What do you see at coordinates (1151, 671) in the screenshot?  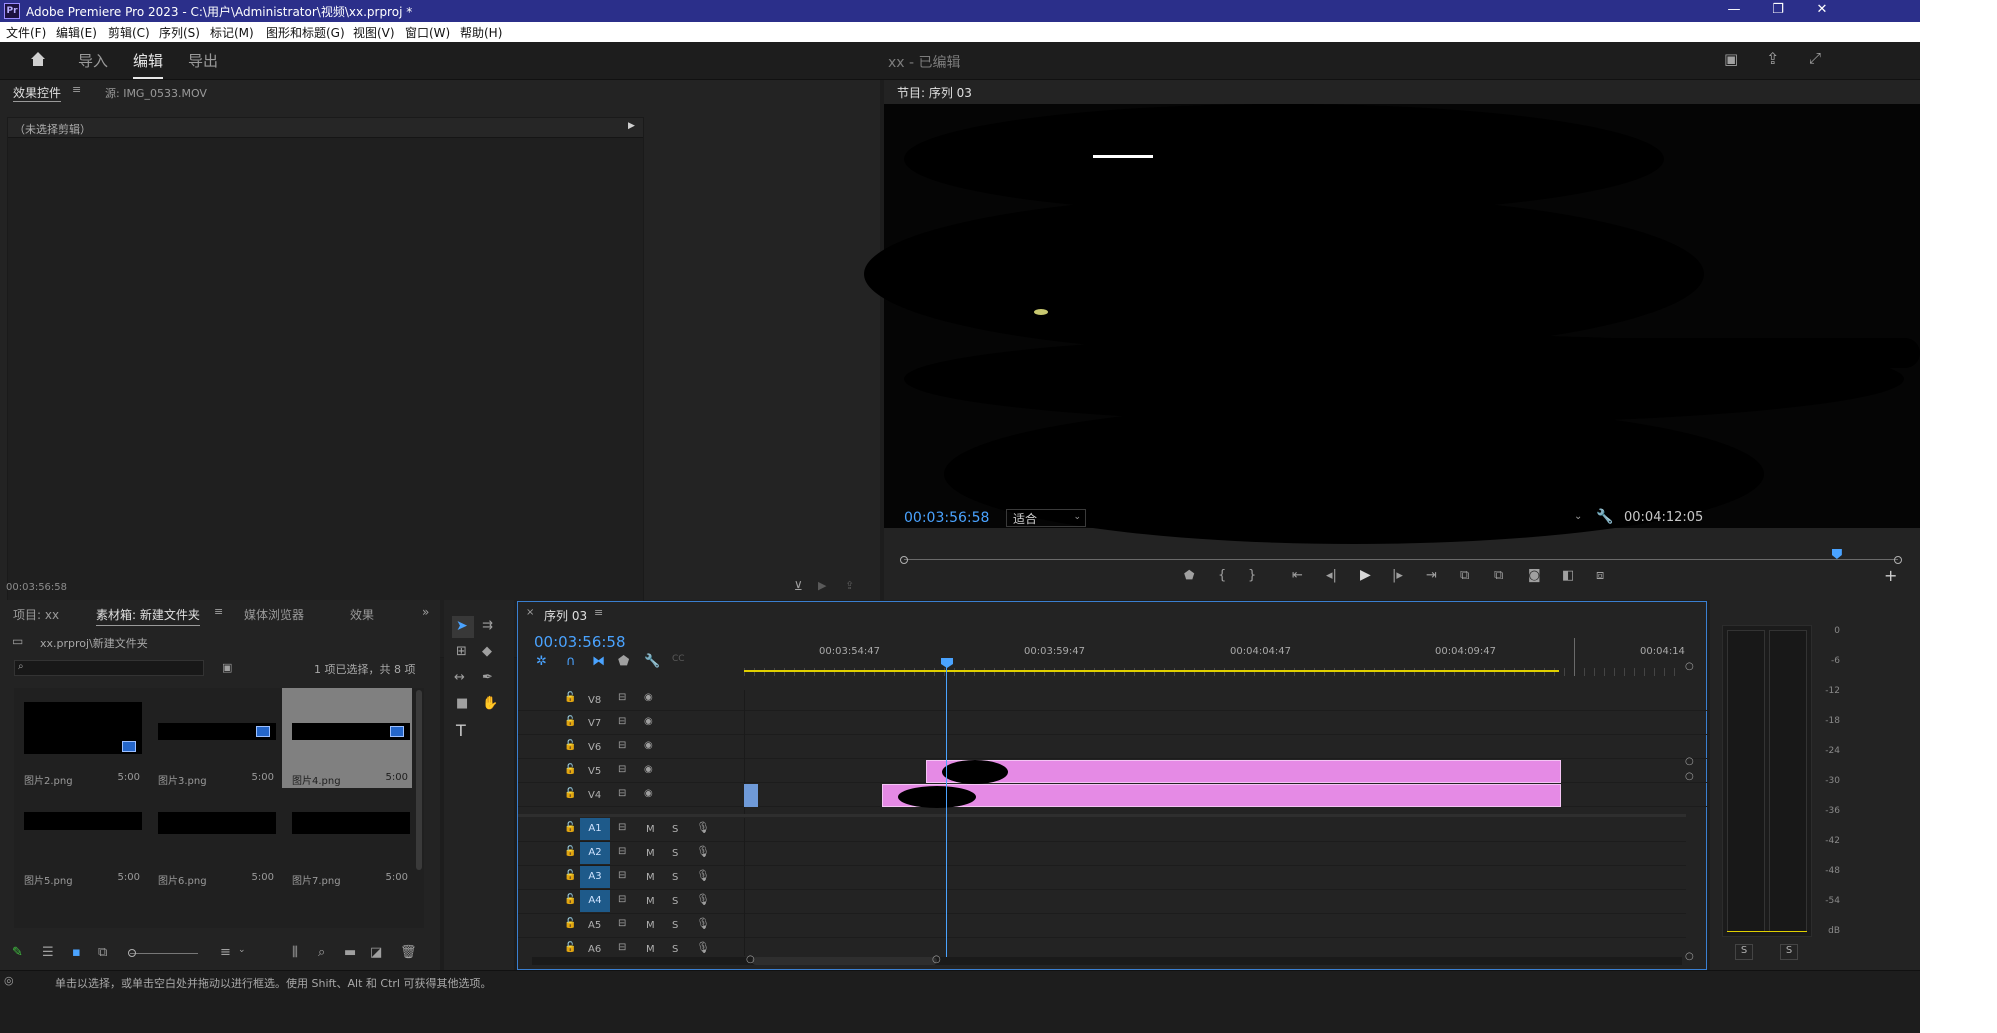 I see `work-area-bar` at bounding box center [1151, 671].